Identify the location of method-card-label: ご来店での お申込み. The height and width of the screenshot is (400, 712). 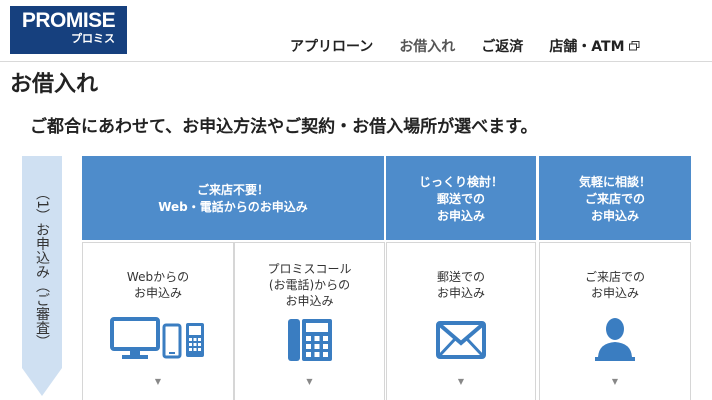
(615, 285).